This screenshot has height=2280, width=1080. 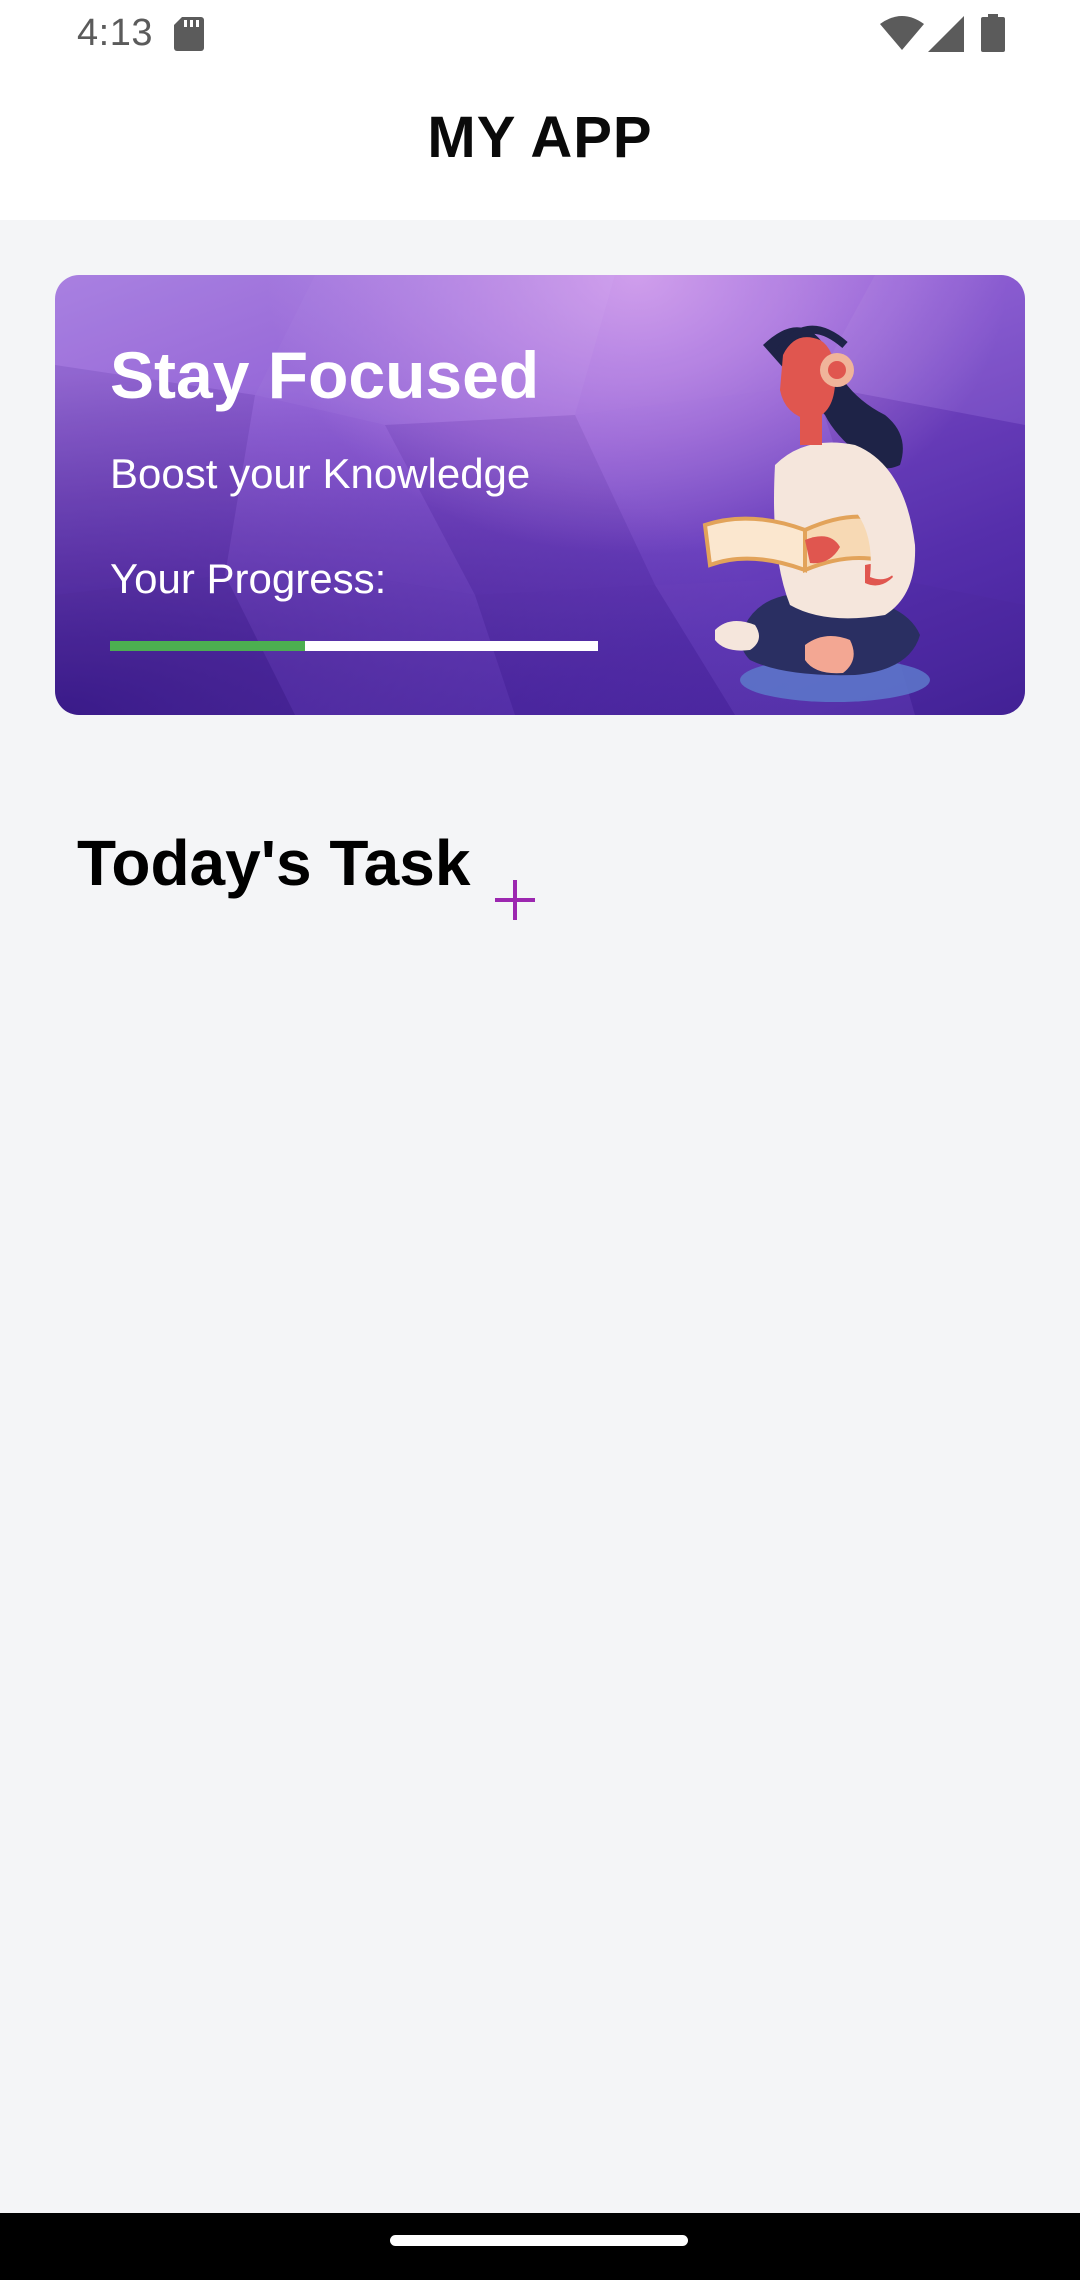 I want to click on app-bar: MY APP, so click(x=540, y=145).